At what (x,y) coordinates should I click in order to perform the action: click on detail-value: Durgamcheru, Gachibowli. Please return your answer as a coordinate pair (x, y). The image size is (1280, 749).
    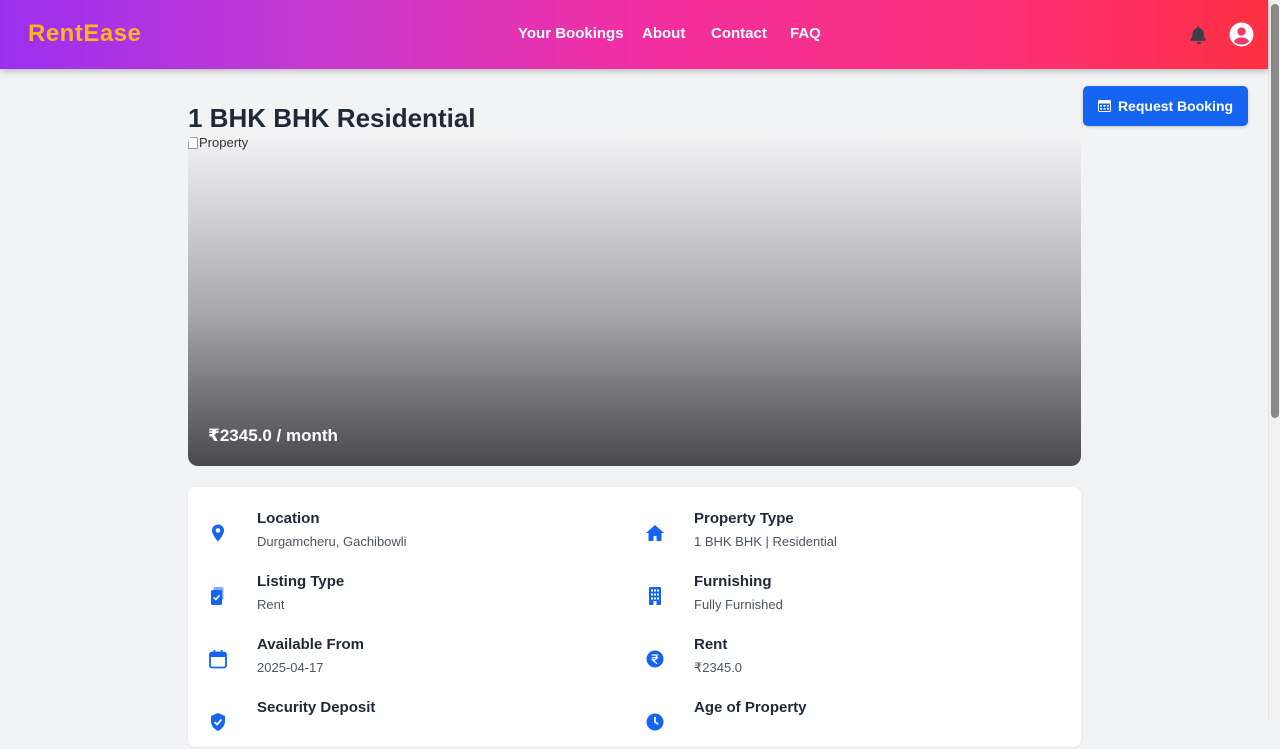
    Looking at the image, I should click on (332, 541).